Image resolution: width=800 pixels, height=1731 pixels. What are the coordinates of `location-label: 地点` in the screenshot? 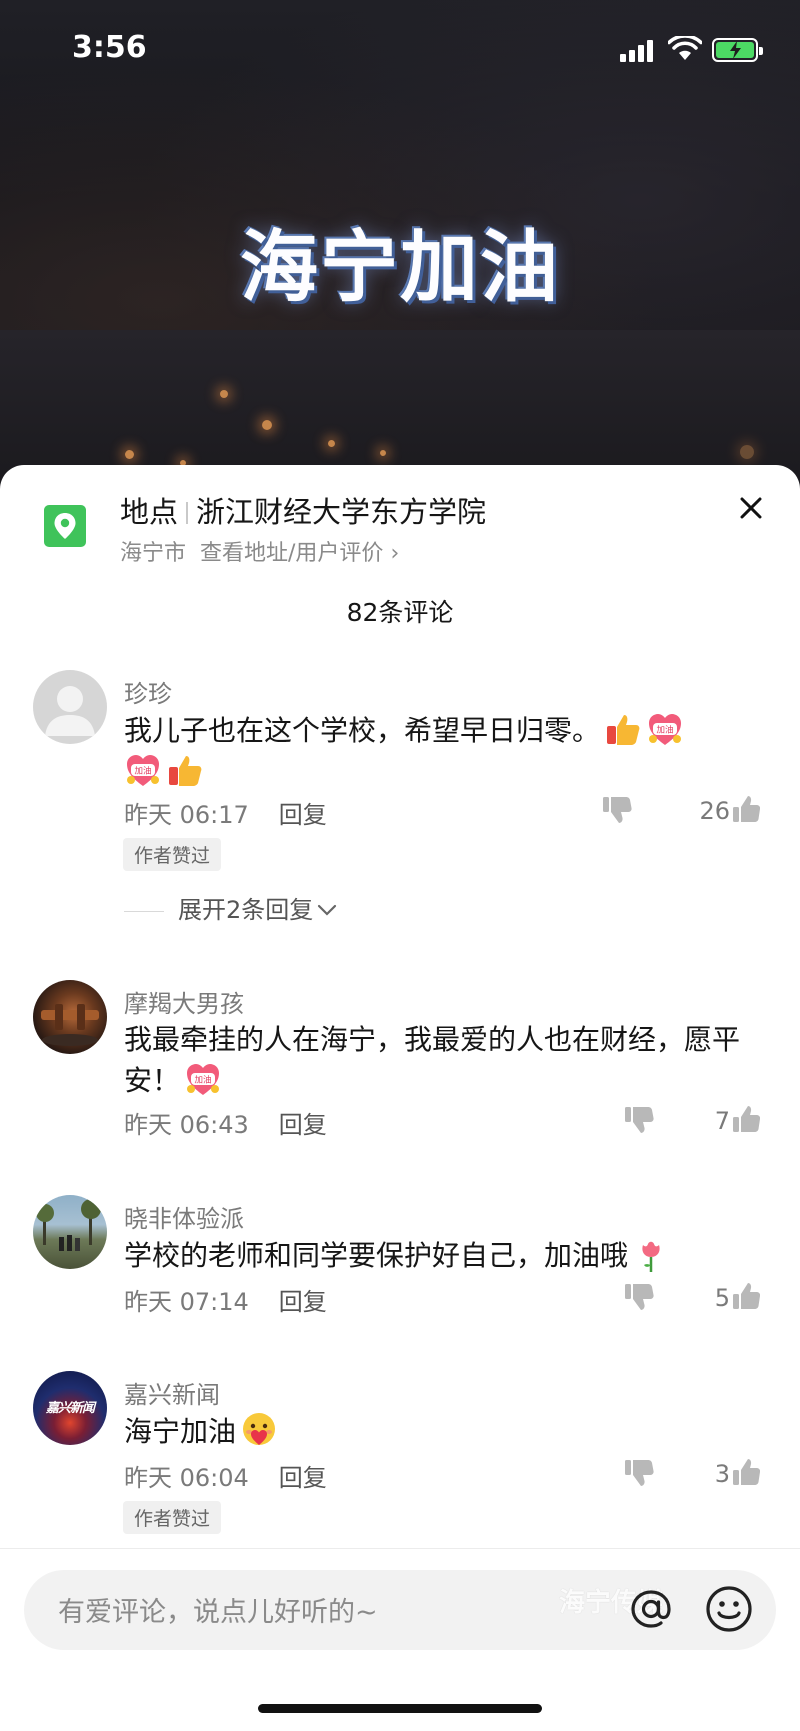 It's located at (149, 512).